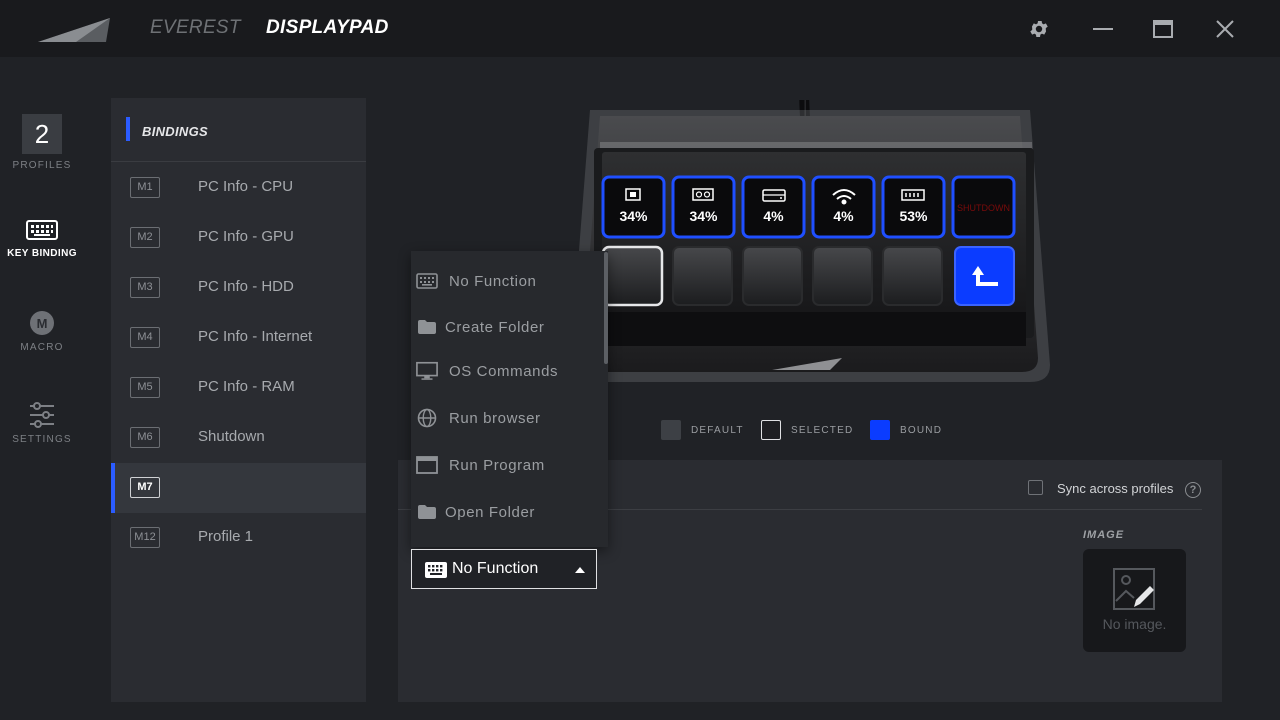  What do you see at coordinates (921, 430) in the screenshot?
I see `legend-label-bound: BOUND` at bounding box center [921, 430].